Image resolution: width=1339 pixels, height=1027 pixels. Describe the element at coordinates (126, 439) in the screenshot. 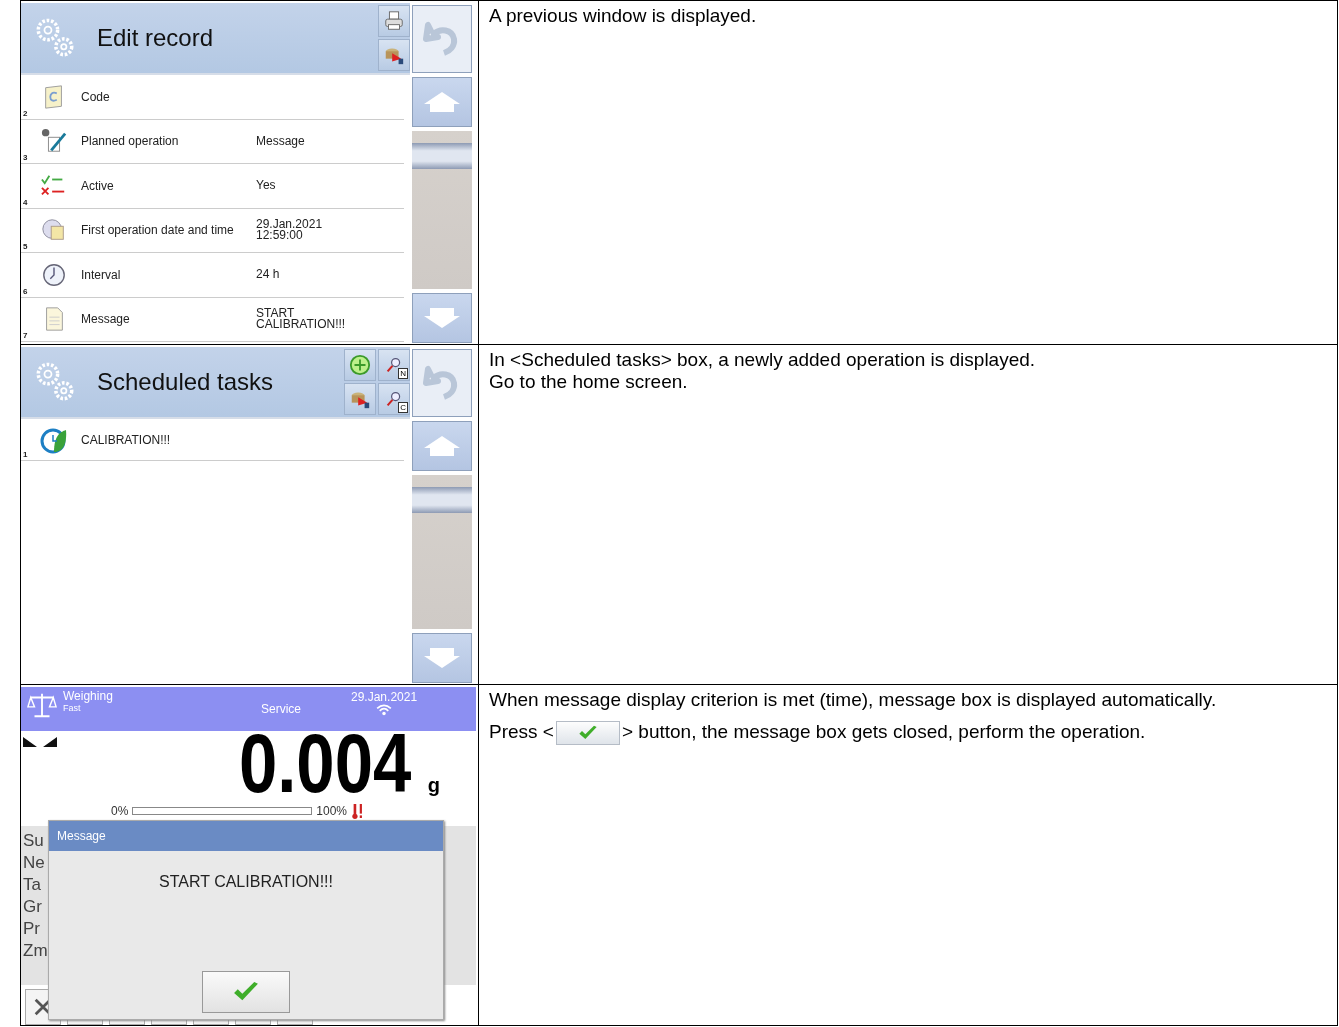

I see `item-label: CALIBRATION!!!` at that location.